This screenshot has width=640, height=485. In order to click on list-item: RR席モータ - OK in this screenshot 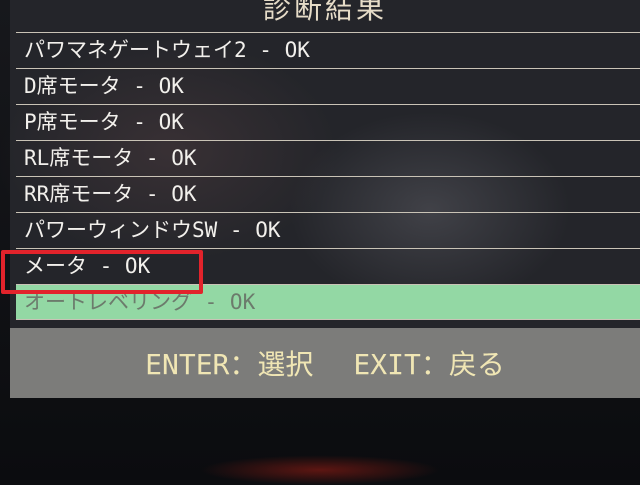, I will do `click(328, 194)`.